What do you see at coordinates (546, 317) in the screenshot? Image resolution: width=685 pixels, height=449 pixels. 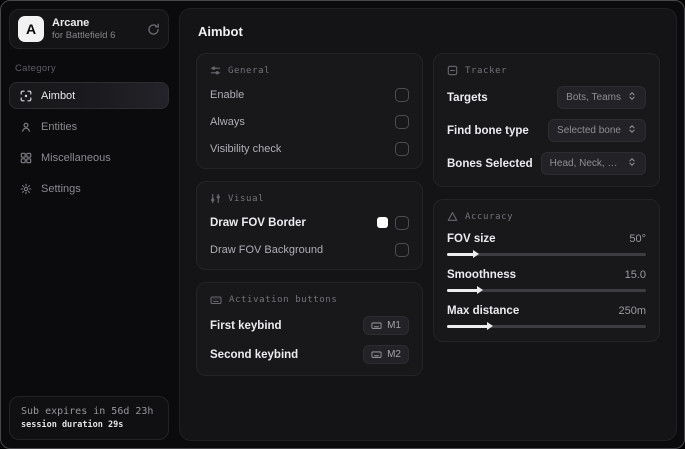 I see `setting-row-max-distance: Max distance 250m` at bounding box center [546, 317].